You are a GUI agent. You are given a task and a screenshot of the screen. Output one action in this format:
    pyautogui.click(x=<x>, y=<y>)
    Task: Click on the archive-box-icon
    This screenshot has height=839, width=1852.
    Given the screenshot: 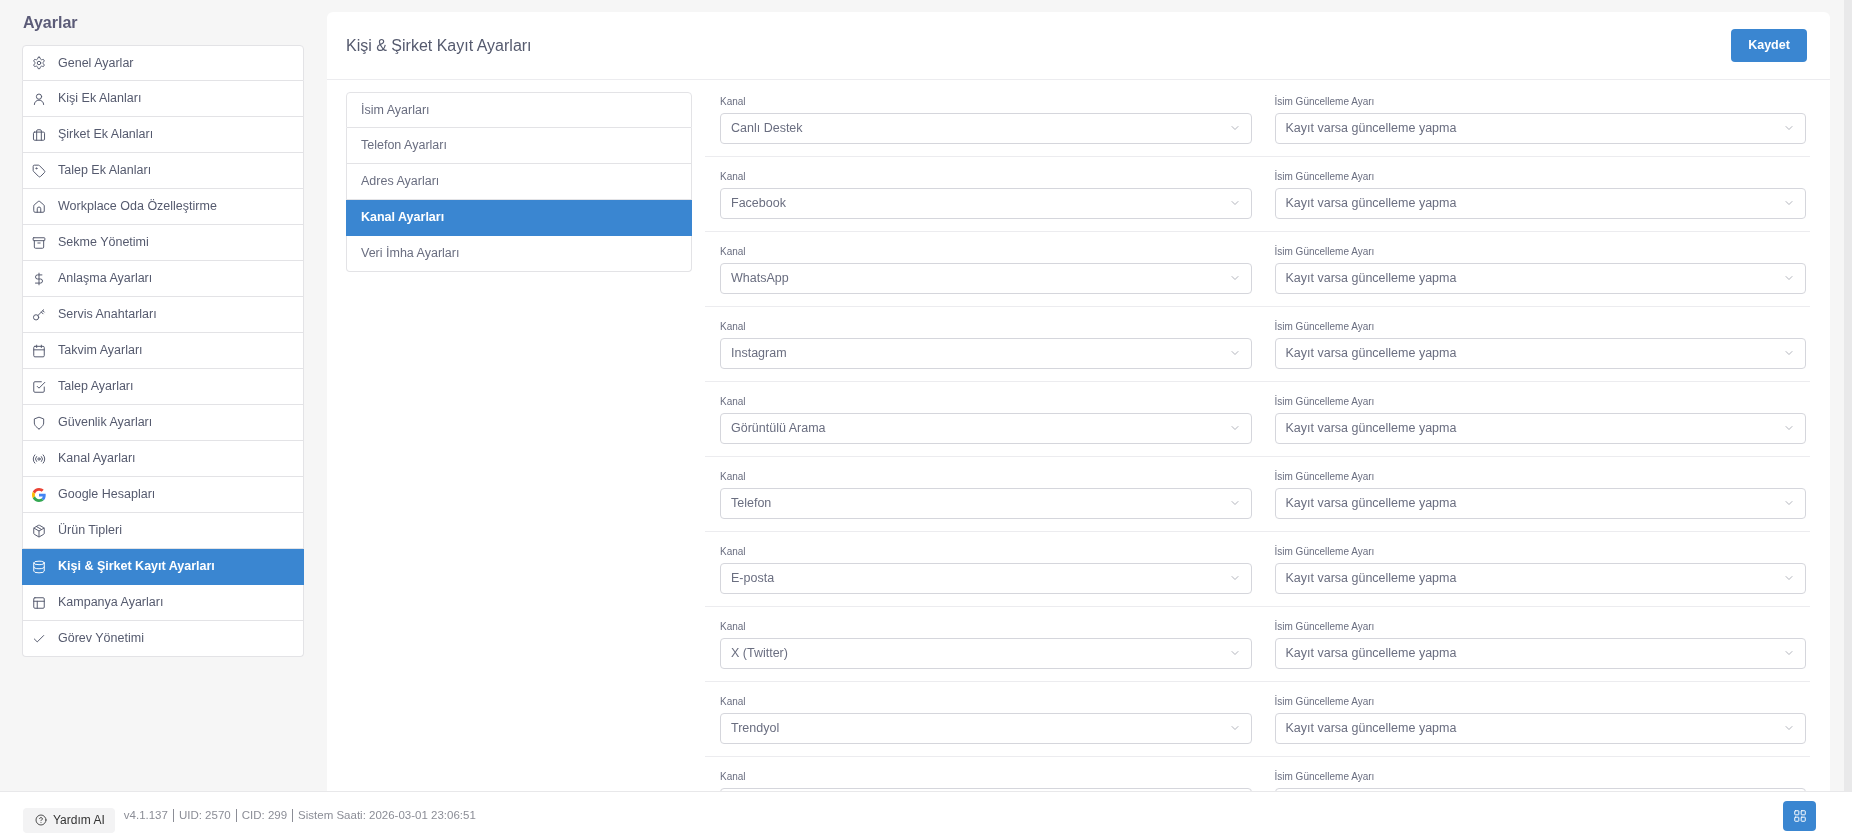 What is the action you would take?
    pyautogui.click(x=39, y=242)
    